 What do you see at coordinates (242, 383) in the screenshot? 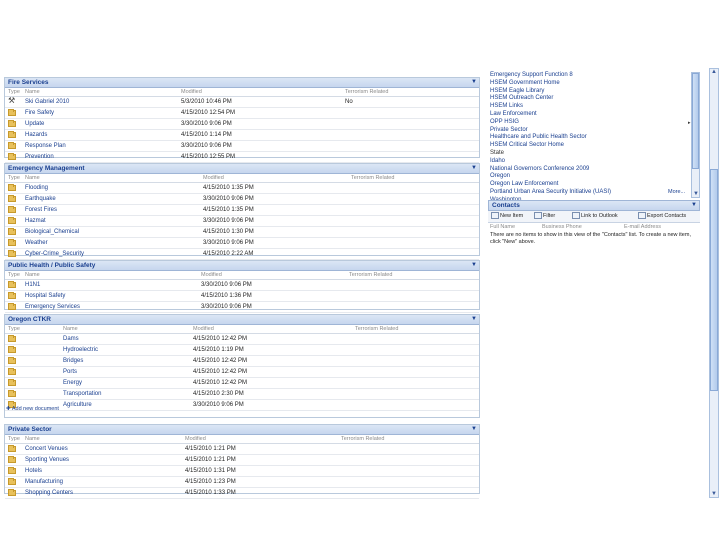
I see `table-row: Energy 4/15/2010 12:42 PM` at bounding box center [242, 383].